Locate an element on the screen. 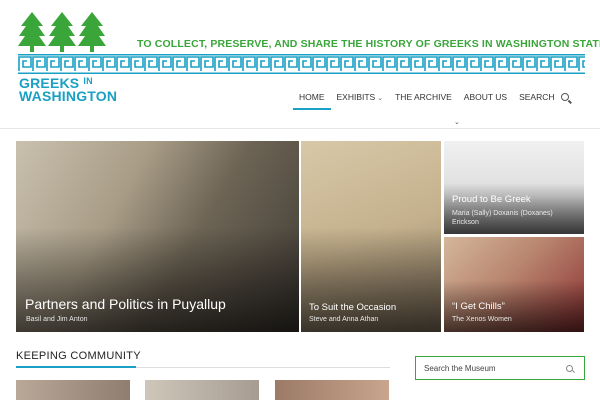 The width and height of the screenshot is (600, 400). featured-subtitle: Steve and Anna Athan is located at coordinates (344, 319).